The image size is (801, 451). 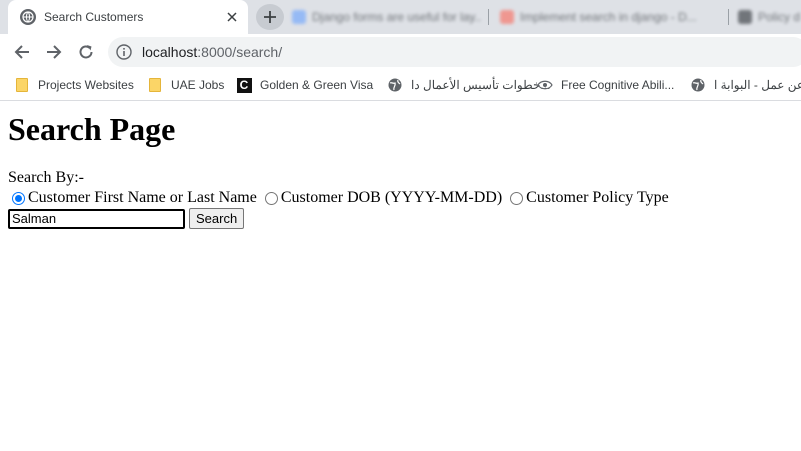 What do you see at coordinates (545, 85) in the screenshot?
I see `eye-icon` at bounding box center [545, 85].